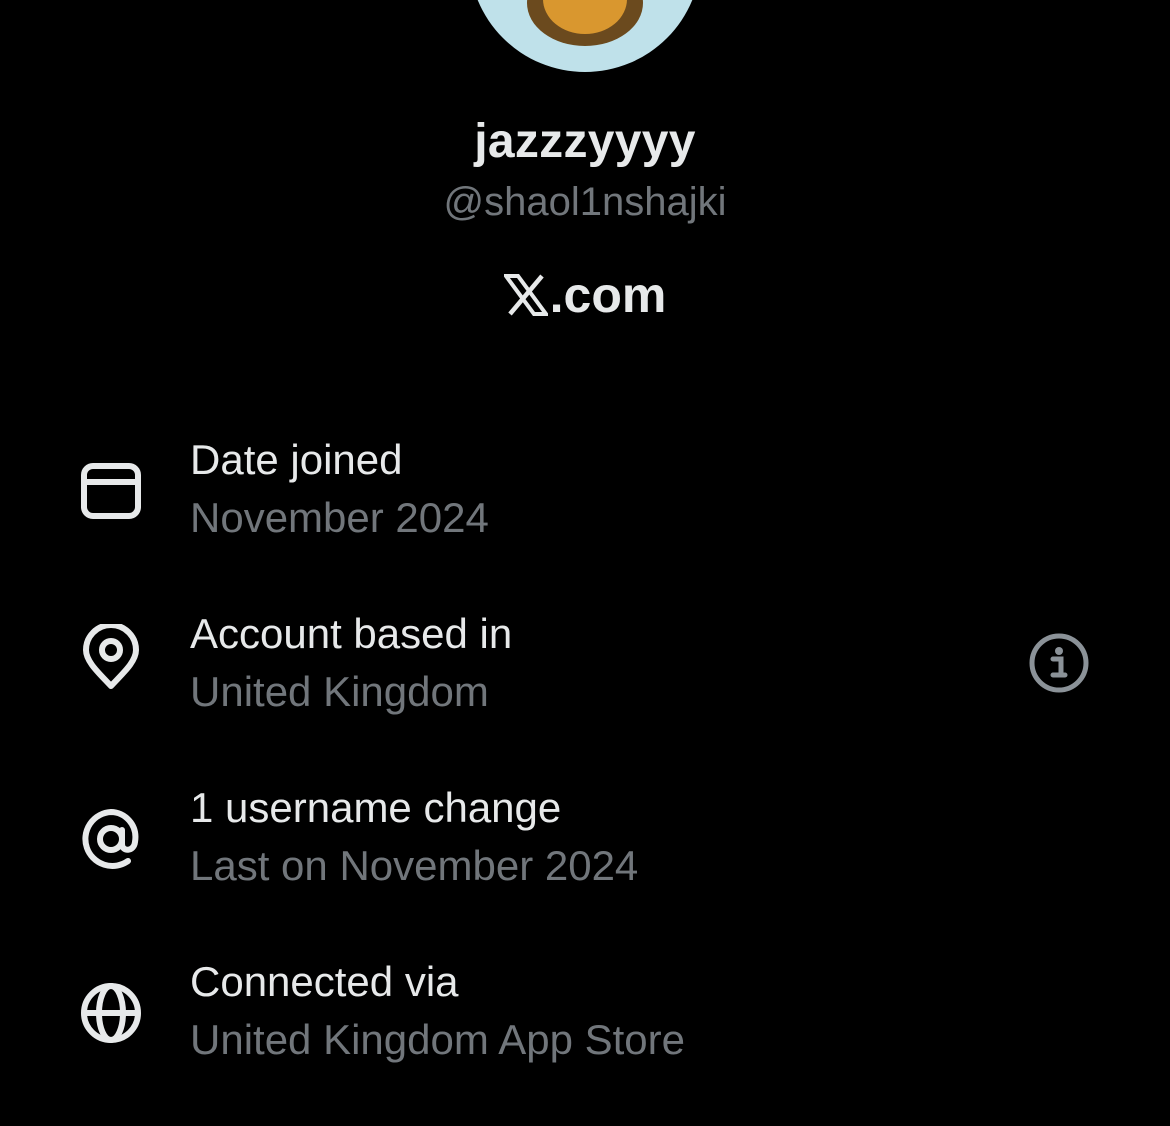 Image resolution: width=1170 pixels, height=1126 pixels. I want to click on about-row-value: Last on November 2024, so click(414, 865).